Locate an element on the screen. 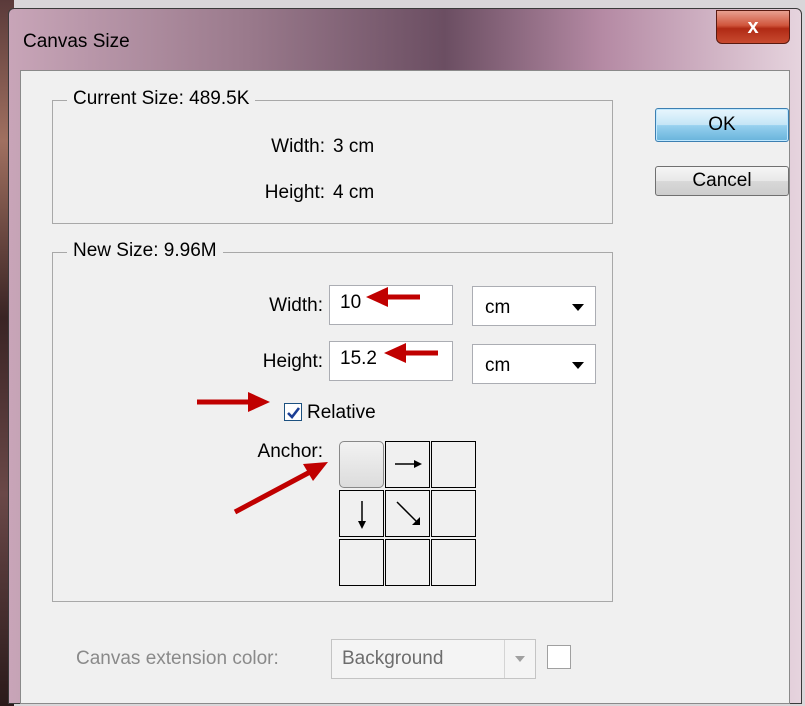 The image size is (805, 706). dropdown-button is located at coordinates (519, 659).